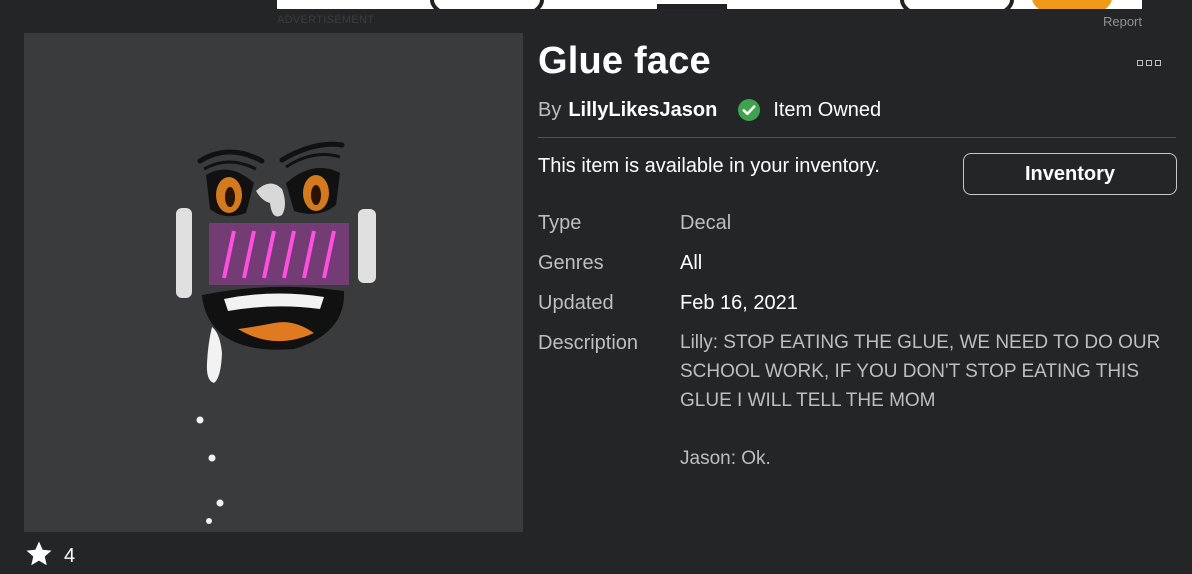 This screenshot has width=1192, height=574. Describe the element at coordinates (624, 61) in the screenshot. I see `item-title: Glue face` at that location.